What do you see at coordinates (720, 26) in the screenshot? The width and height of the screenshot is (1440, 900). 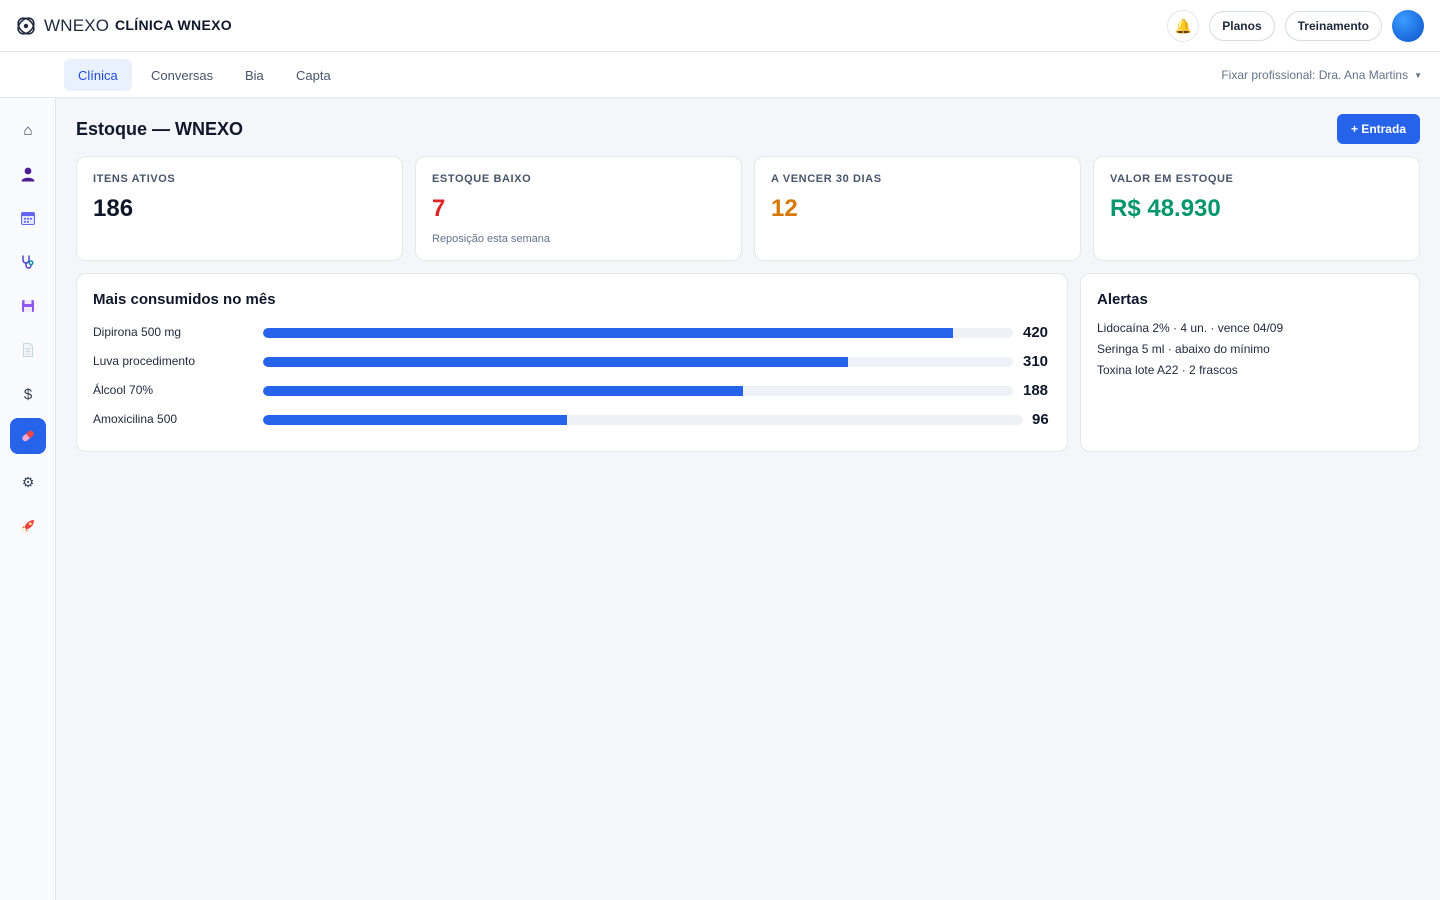 I see `top-header: WNEXO CLÍNICA WNEXO 🔔 Planos Treinamento` at bounding box center [720, 26].